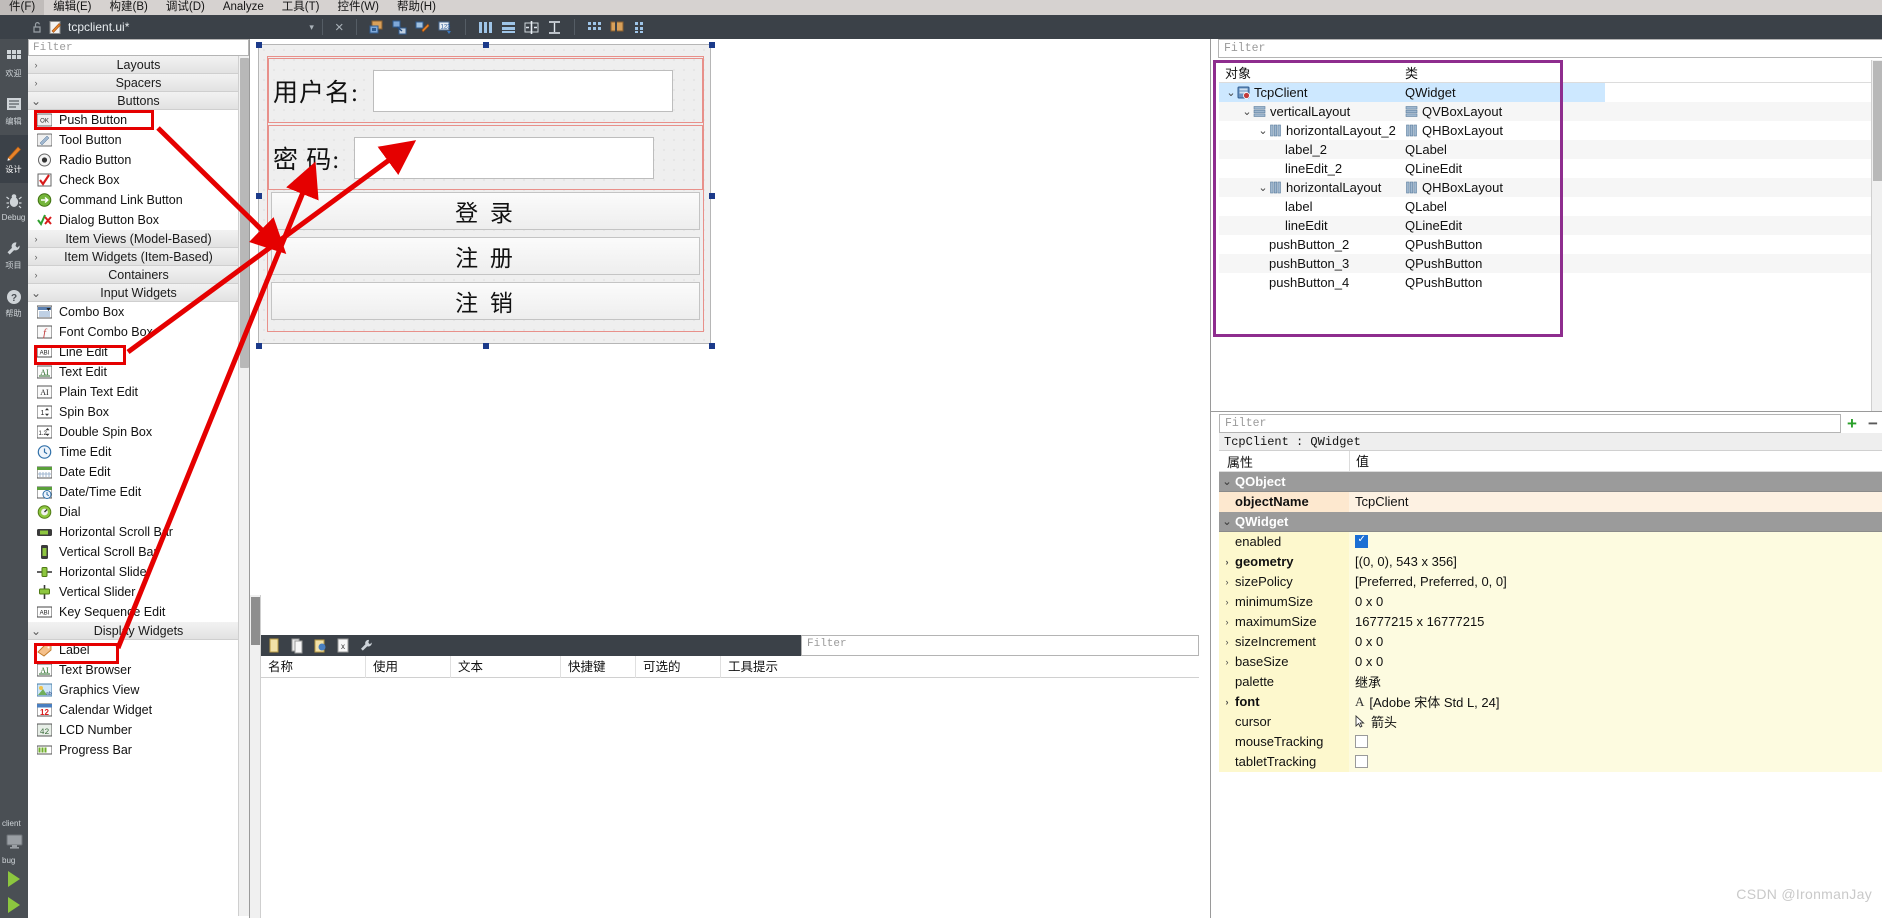 The image size is (1882, 918). I want to click on property-row: › maximumSize 16777215 x 16777215, so click(1550, 621).